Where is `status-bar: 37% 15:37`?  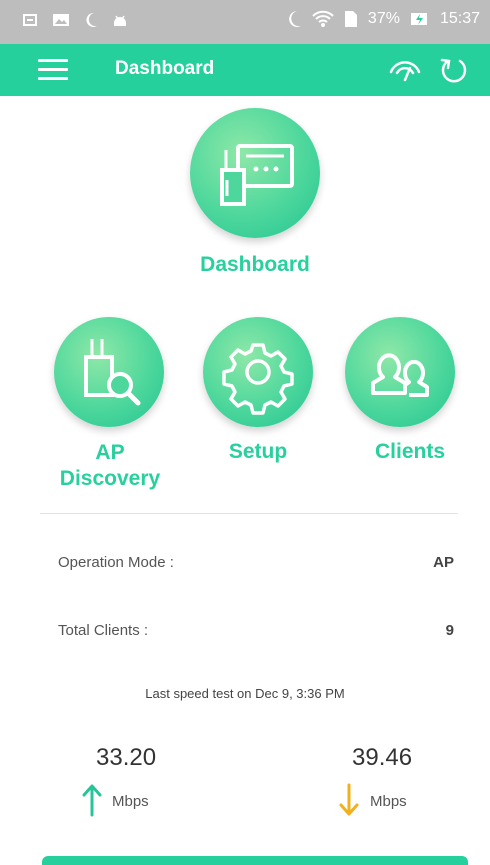
status-bar: 37% 15:37 is located at coordinates (245, 22).